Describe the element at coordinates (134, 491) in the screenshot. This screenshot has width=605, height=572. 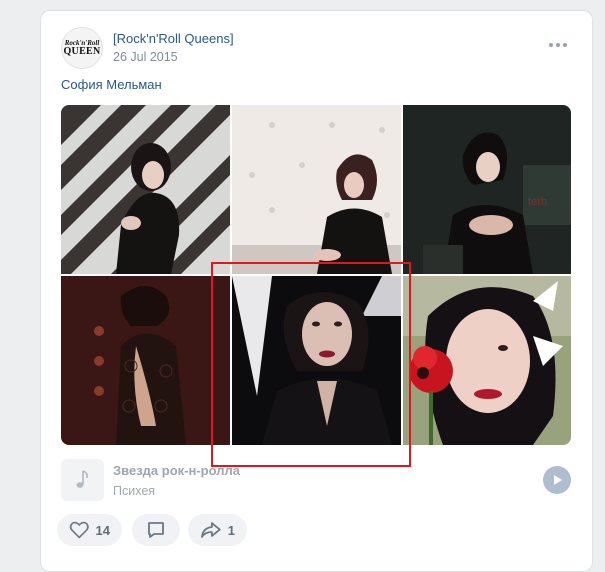
I see `audio-artist: Психея` at that location.